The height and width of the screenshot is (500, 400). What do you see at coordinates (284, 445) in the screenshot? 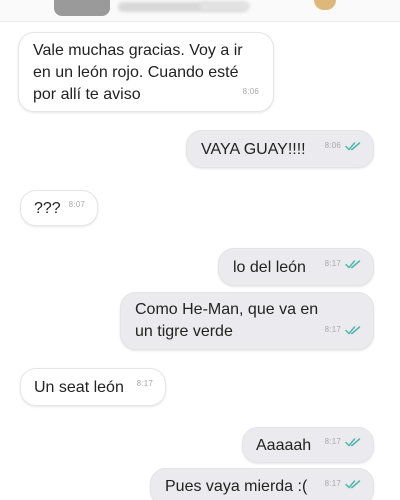
I see `message-text: Aaaaah` at bounding box center [284, 445].